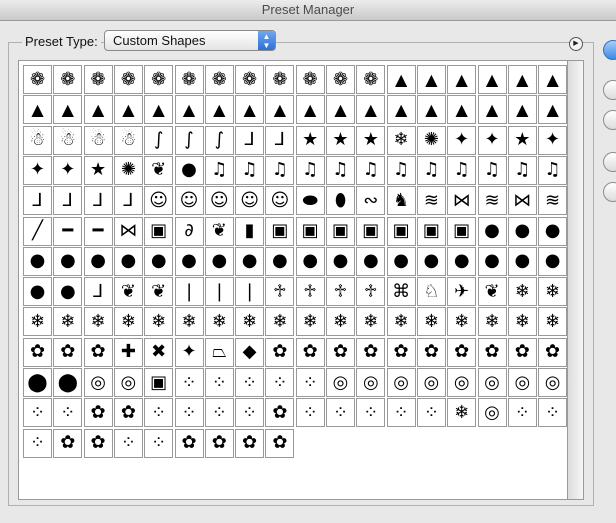  Describe the element at coordinates (68, 231) in the screenshot. I see `ribbon-icon: ━` at that location.